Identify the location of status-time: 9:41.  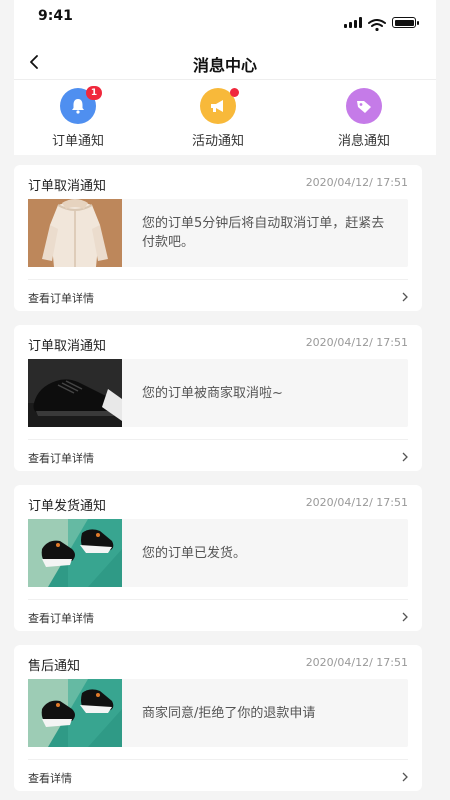
(55, 16).